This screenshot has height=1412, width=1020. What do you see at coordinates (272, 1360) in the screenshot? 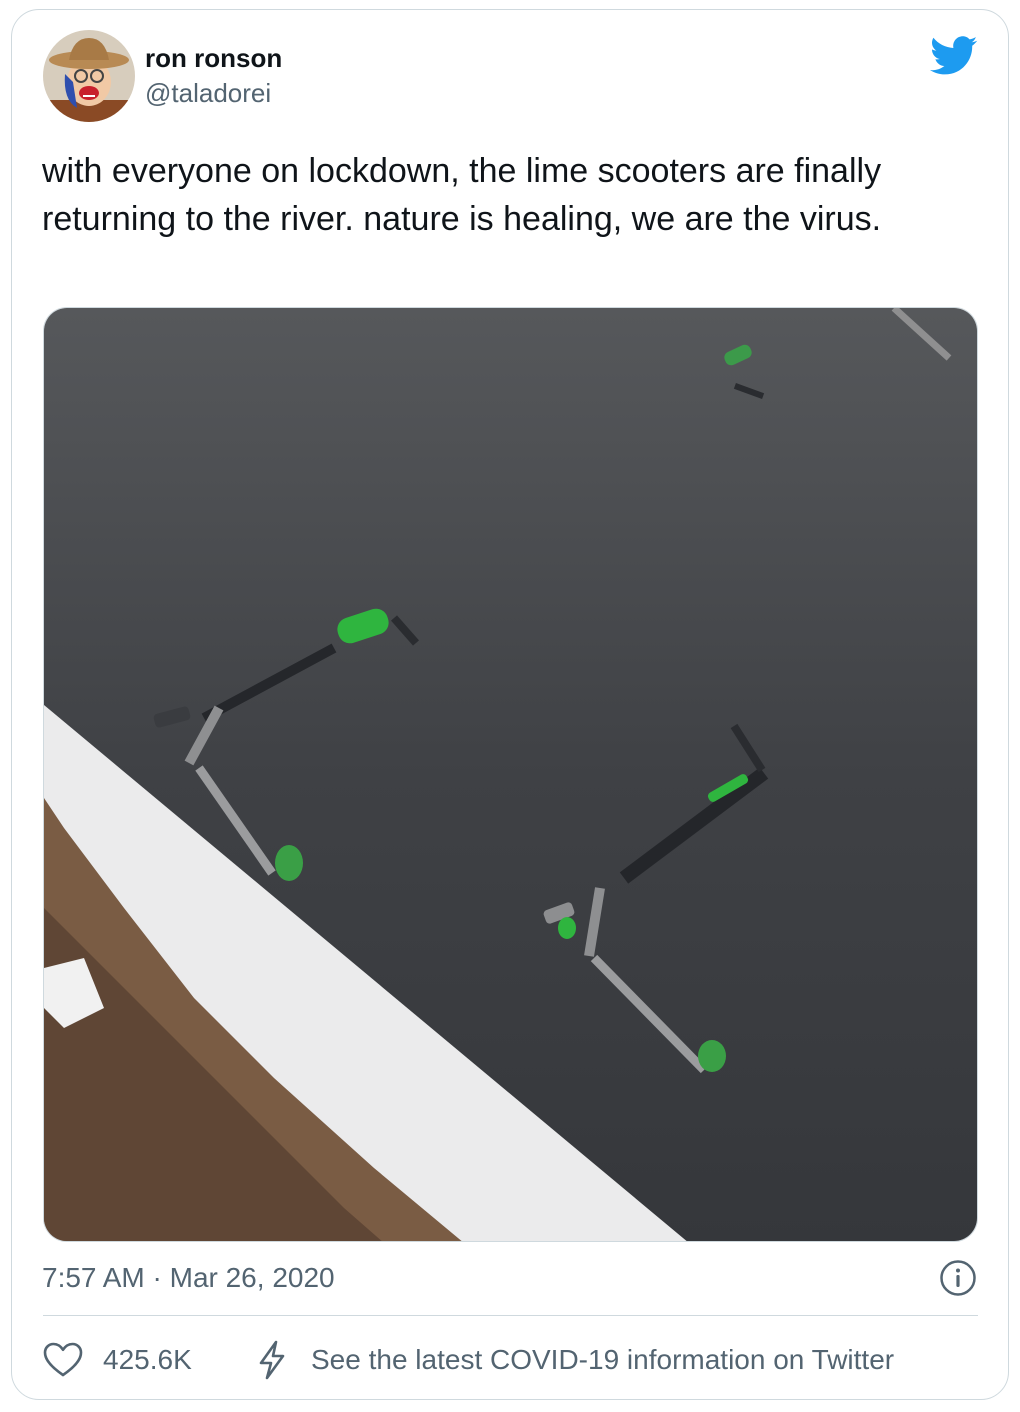
I see `lightning-bolt-icon` at bounding box center [272, 1360].